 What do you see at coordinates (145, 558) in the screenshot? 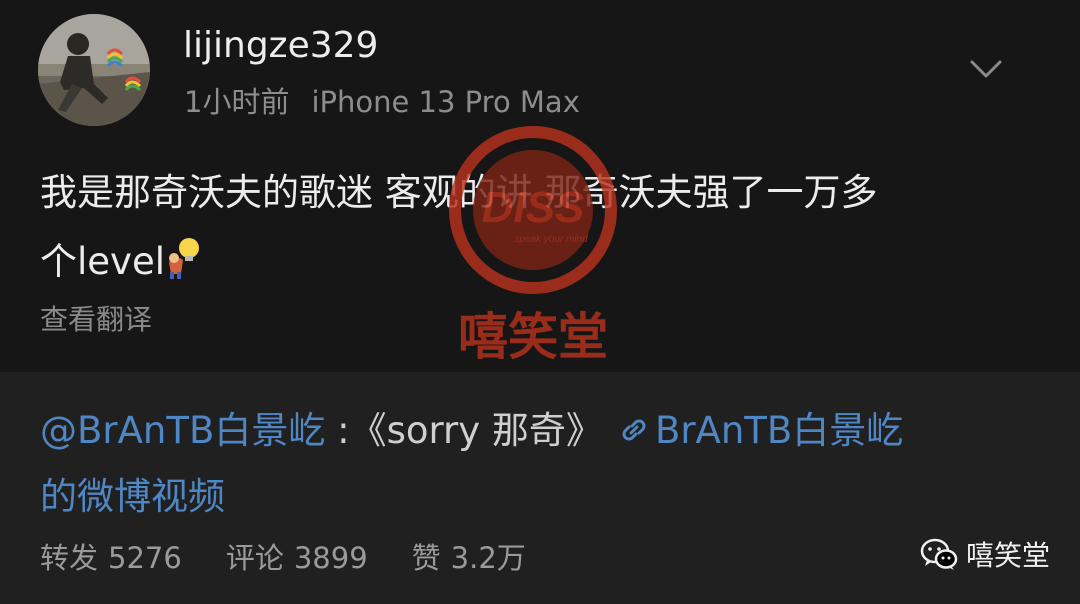
I see `repost-count: 5276` at bounding box center [145, 558].